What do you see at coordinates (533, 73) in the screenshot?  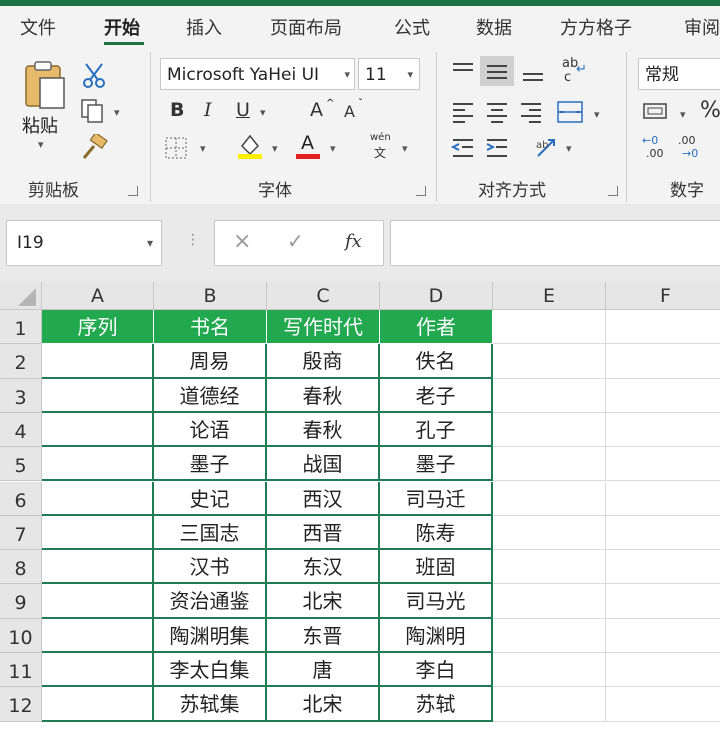 I see `align-bottom-icon` at bounding box center [533, 73].